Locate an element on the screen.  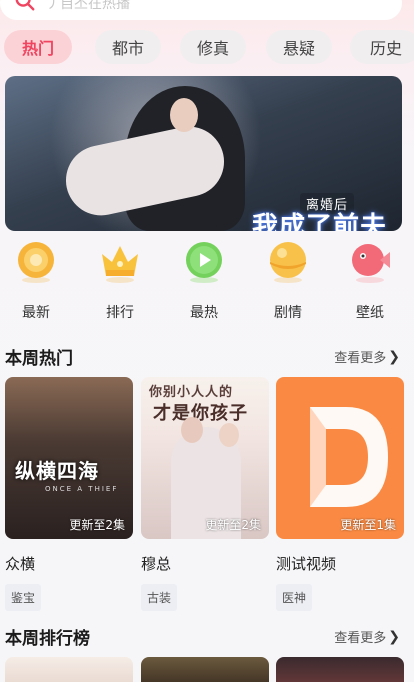
category-label: 排行 is located at coordinates (120, 313).